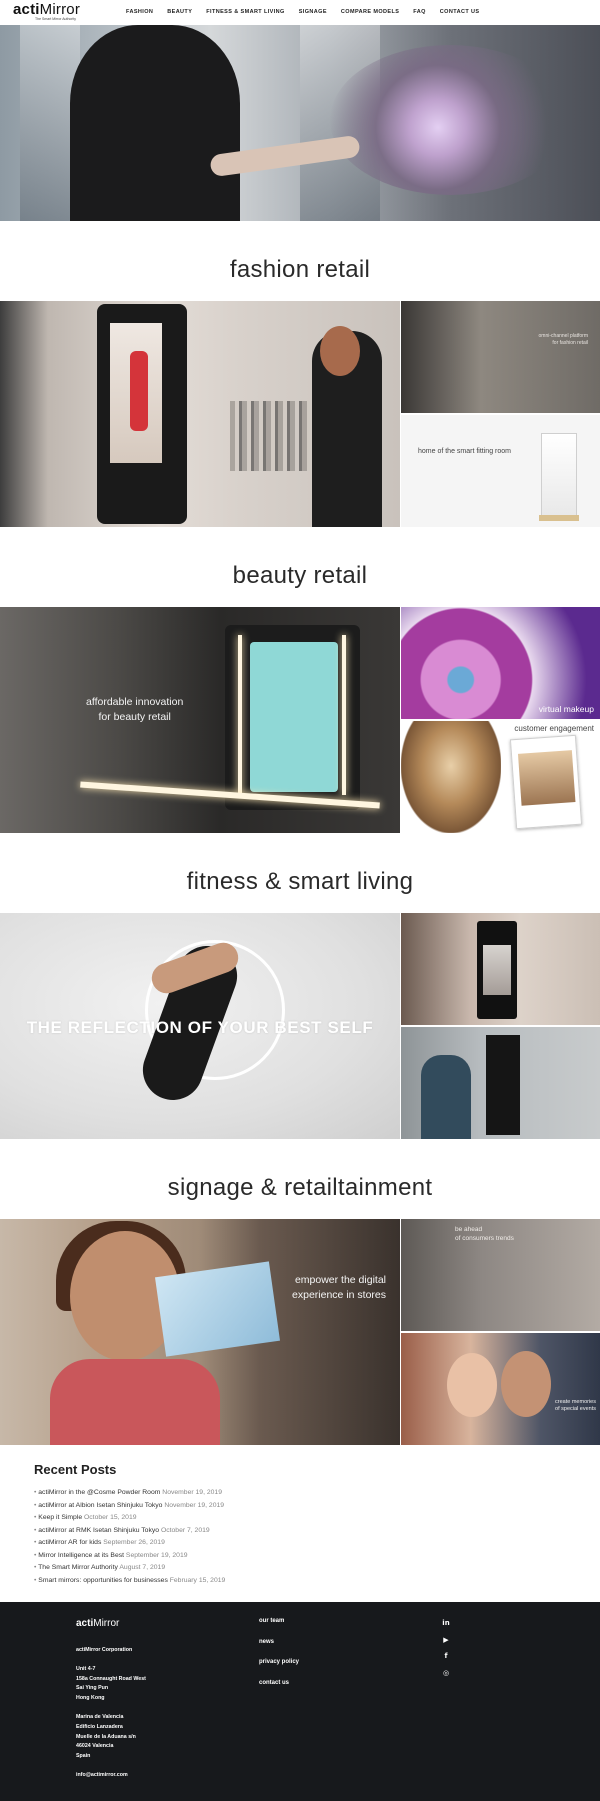 The image size is (600, 1801). I want to click on fitness-home-tile, so click(500, 1083).